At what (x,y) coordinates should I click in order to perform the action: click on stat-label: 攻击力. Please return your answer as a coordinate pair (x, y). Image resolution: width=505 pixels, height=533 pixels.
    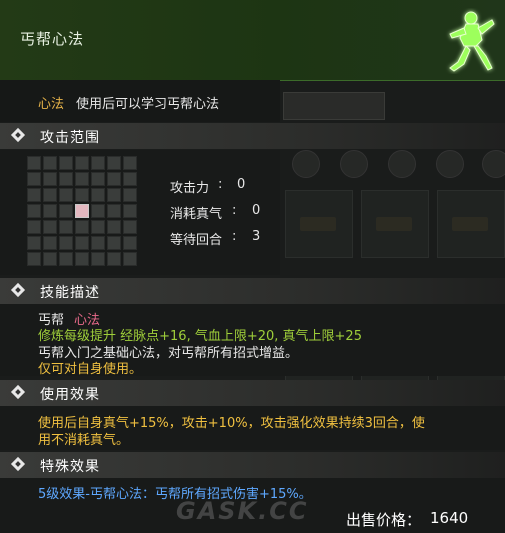
    Looking at the image, I should click on (190, 188).